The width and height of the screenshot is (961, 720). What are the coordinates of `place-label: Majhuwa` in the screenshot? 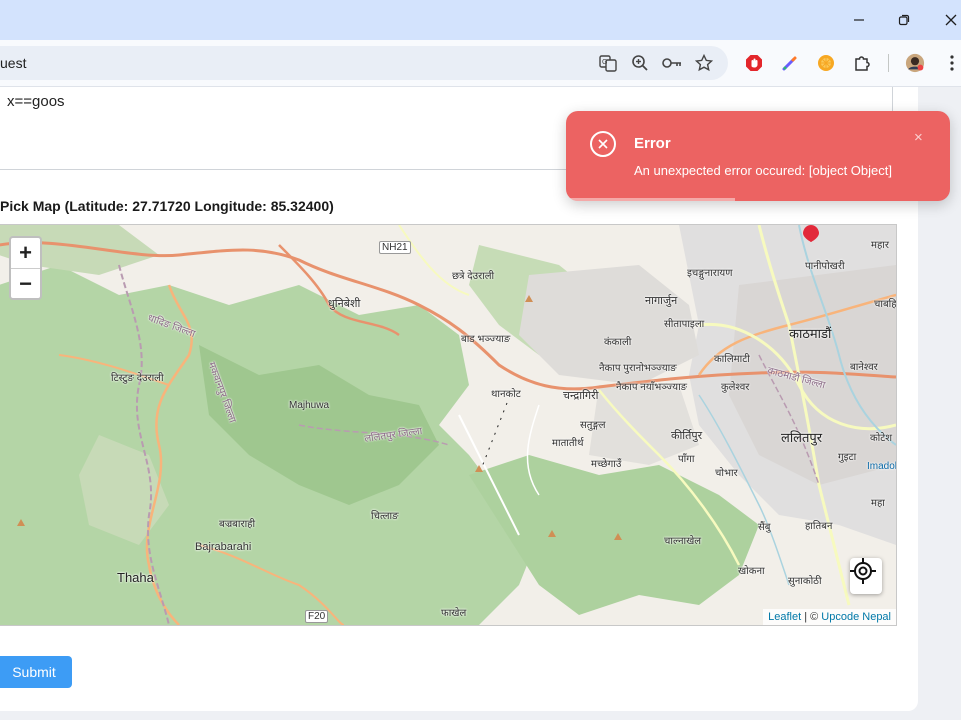 It's located at (309, 405).